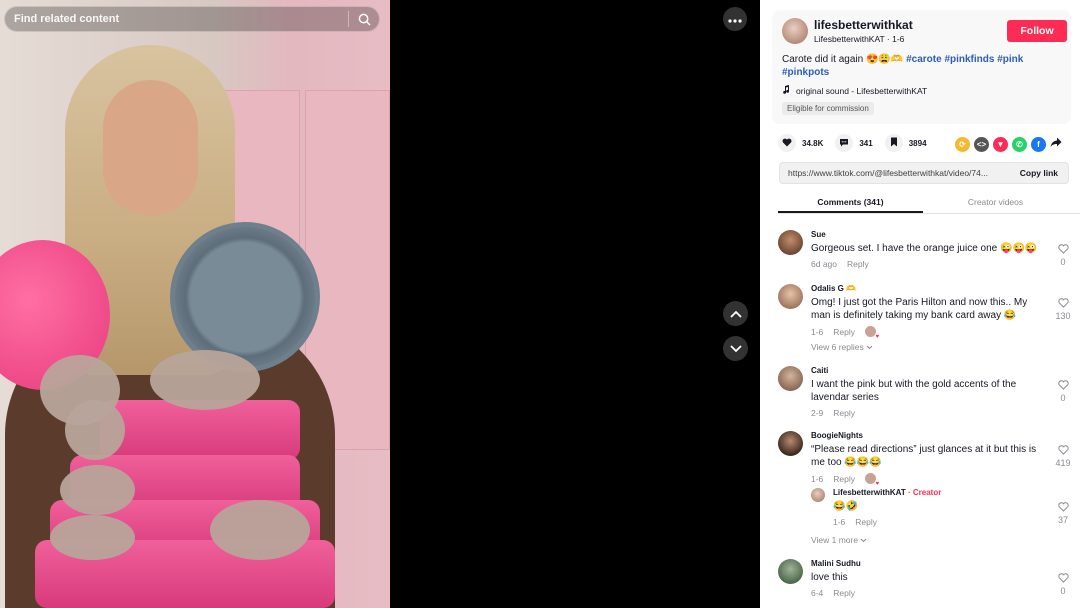 Image resolution: width=1080 pixels, height=608 pixels. I want to click on commenter-name: Sue, so click(818, 234).